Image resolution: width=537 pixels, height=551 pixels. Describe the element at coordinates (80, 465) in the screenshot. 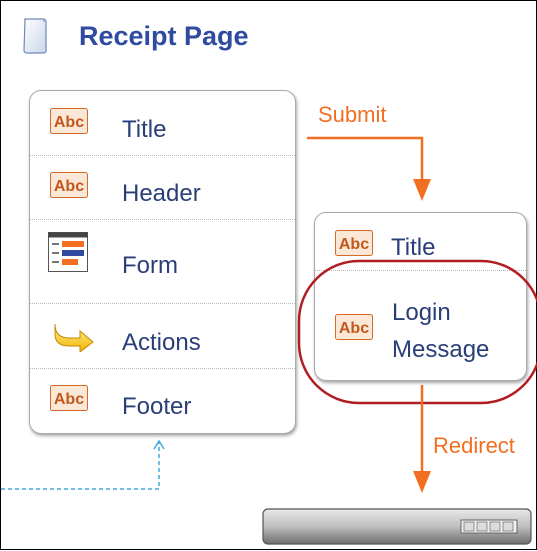

I see `return-dashed-connector` at that location.